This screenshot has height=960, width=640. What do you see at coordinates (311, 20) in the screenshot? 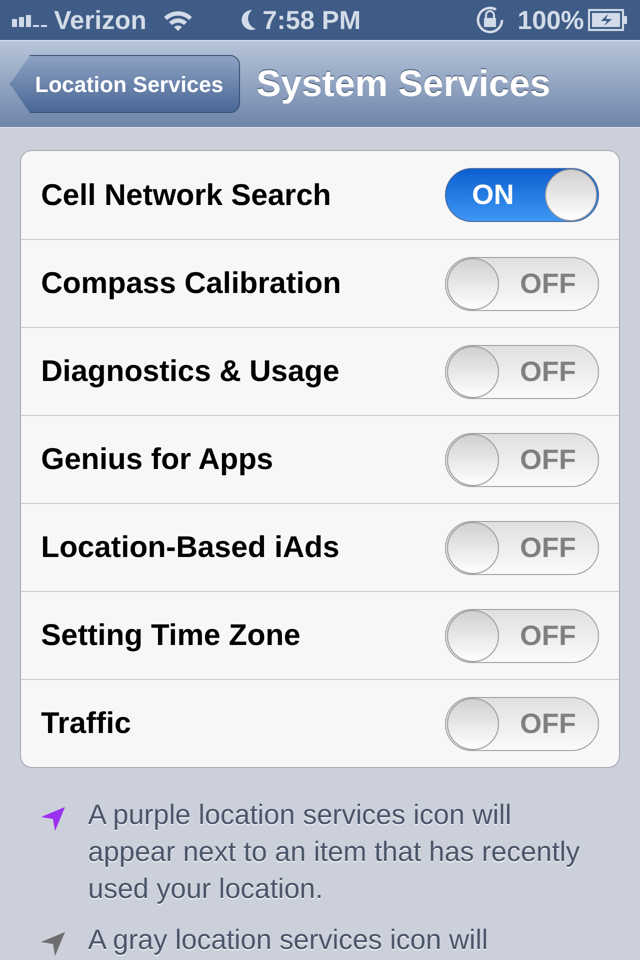
I see `status-time: 7:58 PM` at bounding box center [311, 20].